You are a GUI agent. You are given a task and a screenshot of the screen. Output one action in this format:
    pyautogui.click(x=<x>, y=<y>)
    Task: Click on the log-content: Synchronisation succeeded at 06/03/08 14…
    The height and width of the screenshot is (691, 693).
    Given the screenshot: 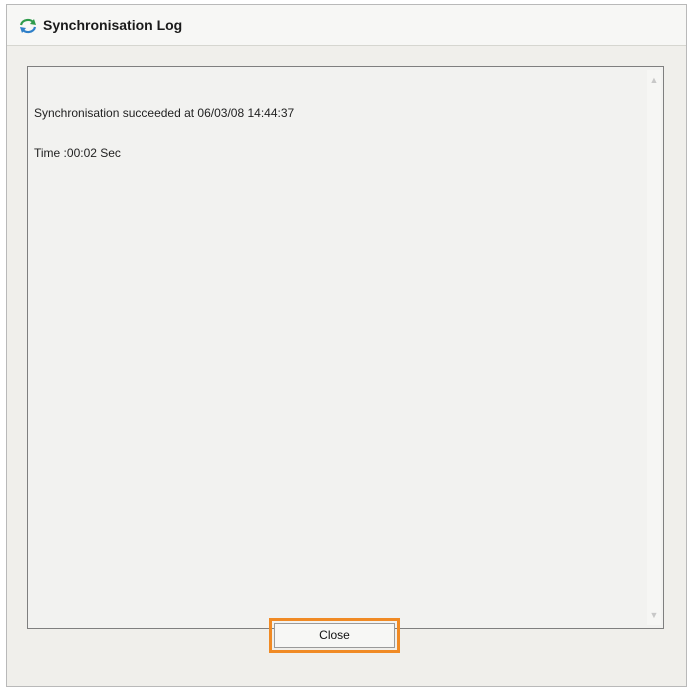 What is the action you would take?
    pyautogui.click(x=334, y=145)
    